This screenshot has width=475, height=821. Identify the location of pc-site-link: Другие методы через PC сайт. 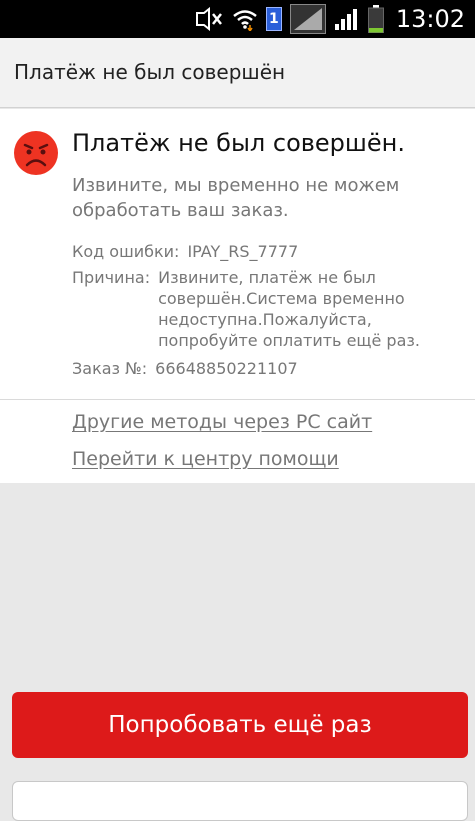
(222, 422).